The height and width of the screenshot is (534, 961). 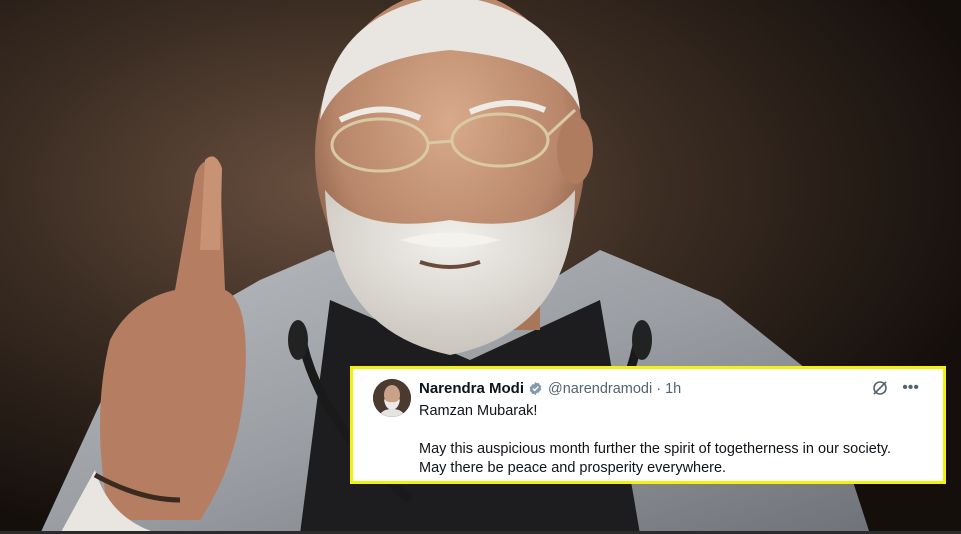 I want to click on handle-timestamp: @narendramodi · 1h, so click(x=614, y=389).